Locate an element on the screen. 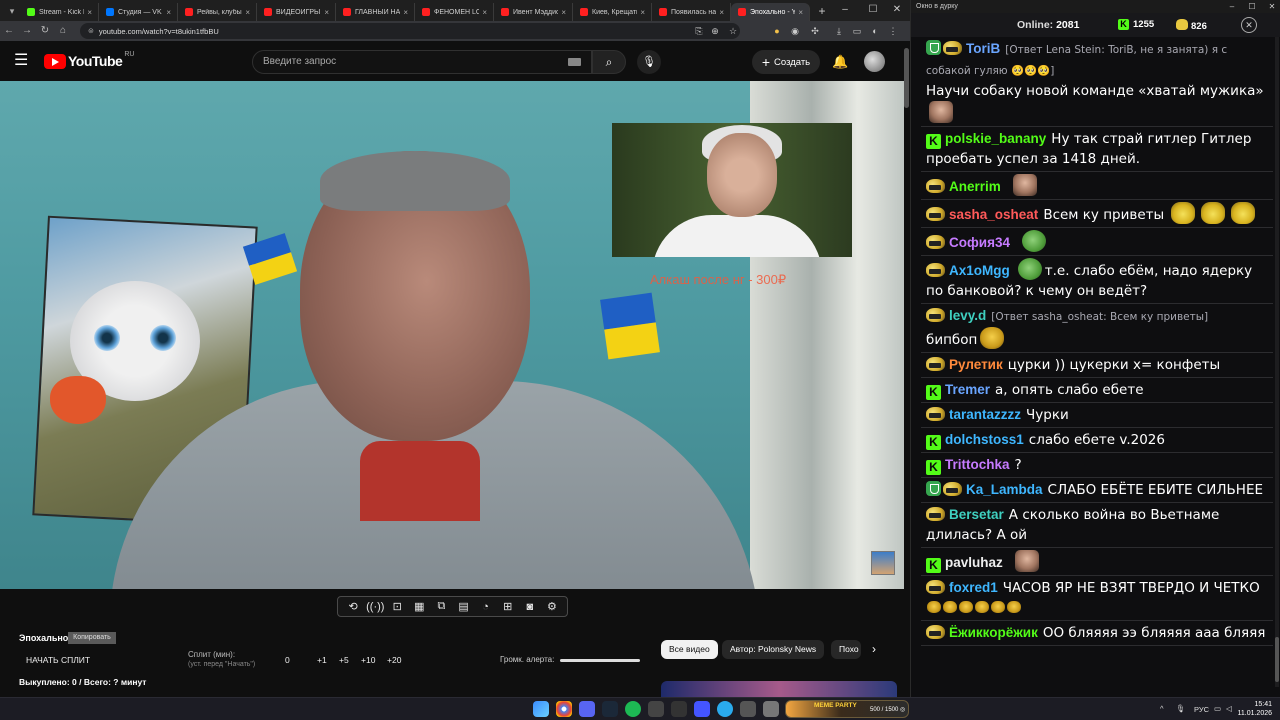 The image size is (1280, 720). browser-tab: Студия — VK B × is located at coordinates (138, 12).